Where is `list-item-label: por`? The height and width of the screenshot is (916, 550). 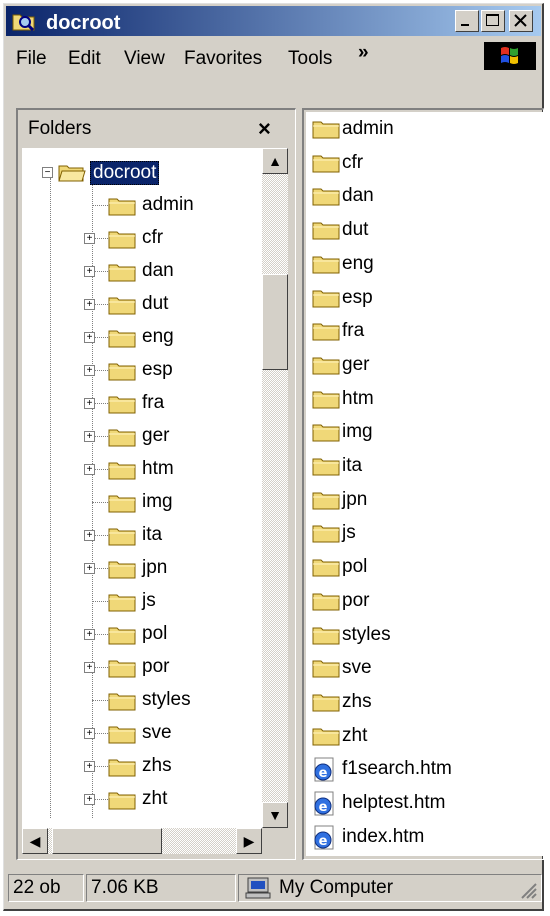 list-item-label: por is located at coordinates (356, 600).